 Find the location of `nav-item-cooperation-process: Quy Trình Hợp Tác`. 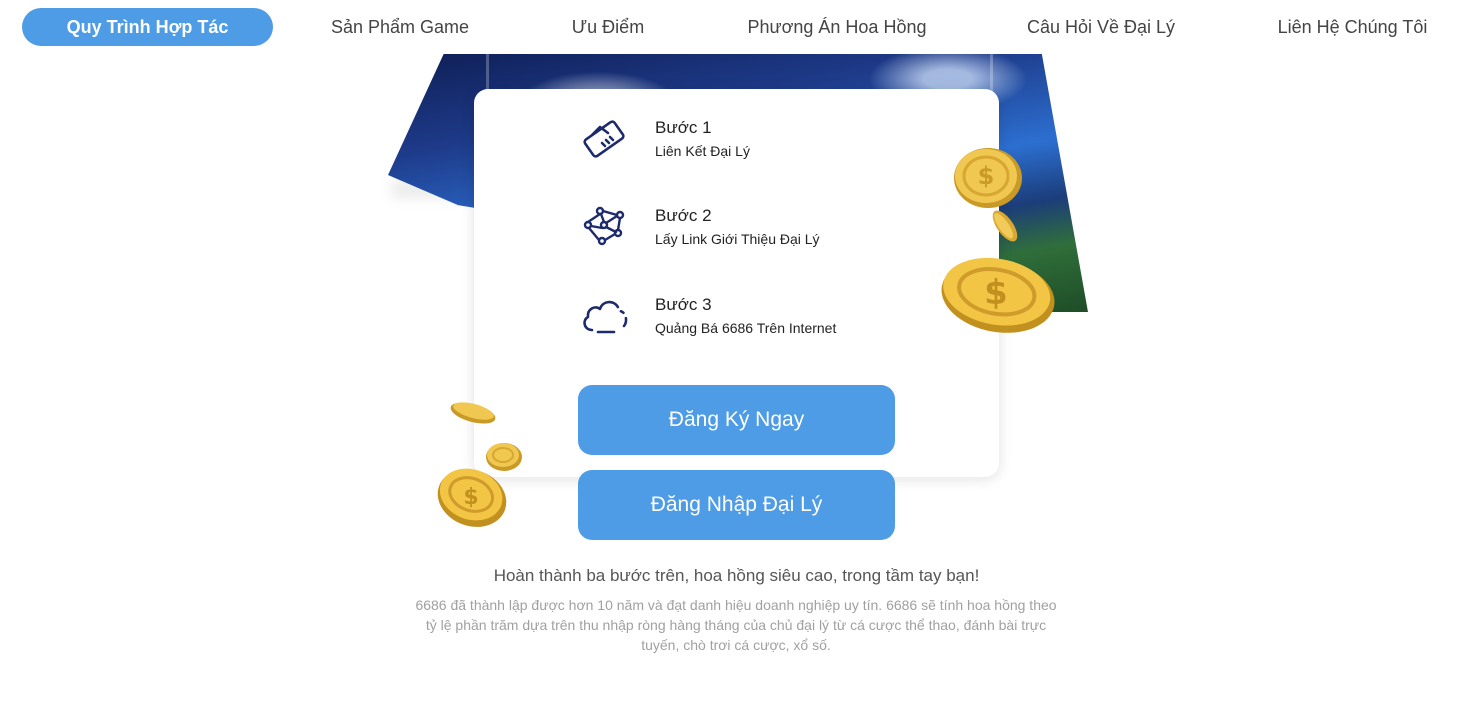

nav-item-cooperation-process: Quy Trình Hợp Tác is located at coordinates (147, 27).